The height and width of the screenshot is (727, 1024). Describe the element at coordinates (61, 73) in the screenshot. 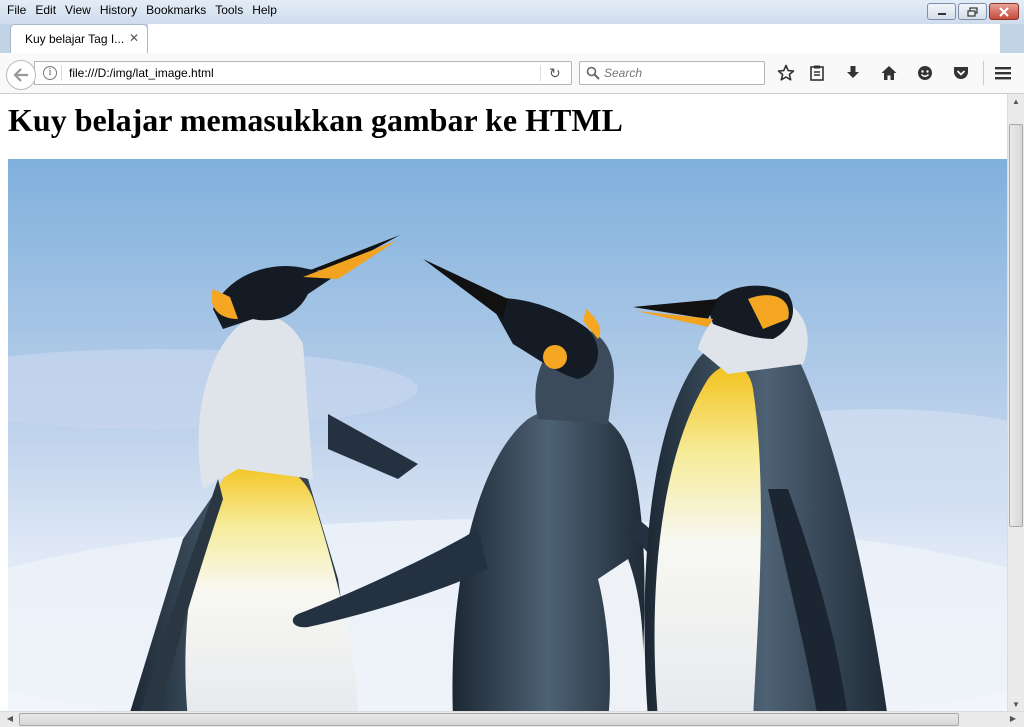

I see `url-divider` at that location.